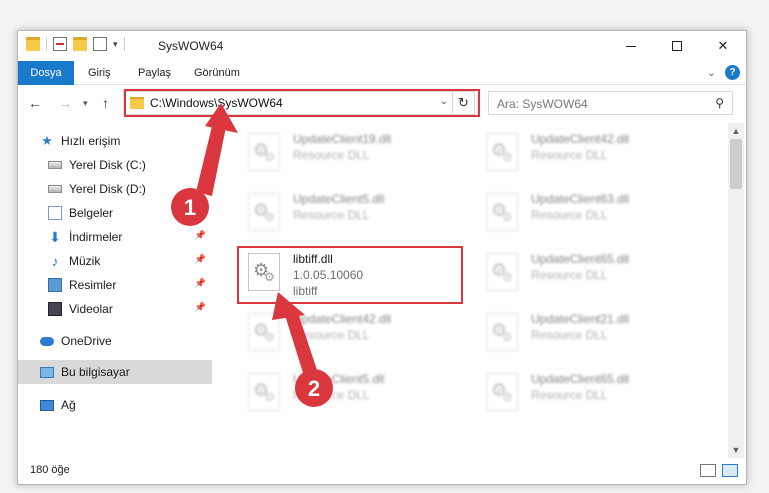  Describe the element at coordinates (115, 261) in the screenshot. I see `sidebar-item-music: ♪ Müzik 📌` at that location.